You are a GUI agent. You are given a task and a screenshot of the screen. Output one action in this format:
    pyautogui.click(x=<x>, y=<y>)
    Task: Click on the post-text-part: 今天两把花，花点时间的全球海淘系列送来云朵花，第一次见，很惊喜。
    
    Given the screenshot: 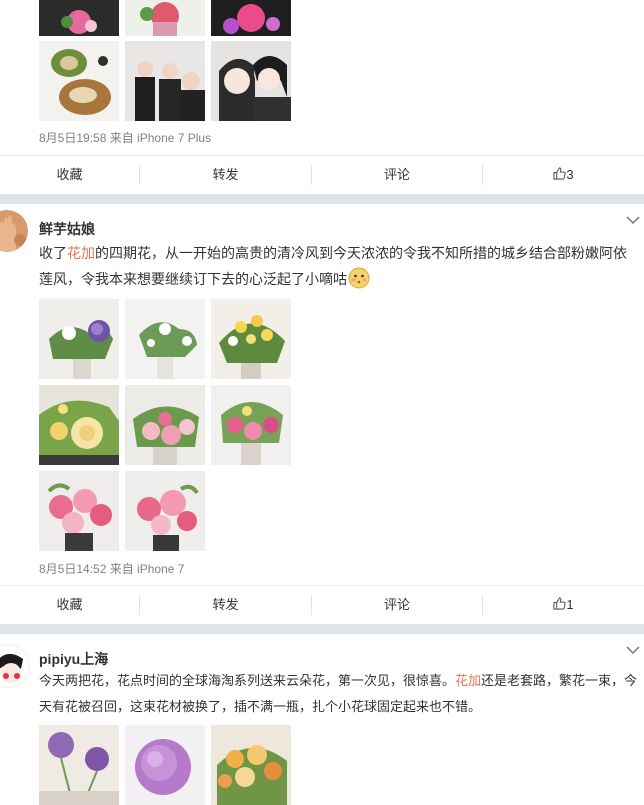 What is the action you would take?
    pyautogui.click(x=247, y=680)
    